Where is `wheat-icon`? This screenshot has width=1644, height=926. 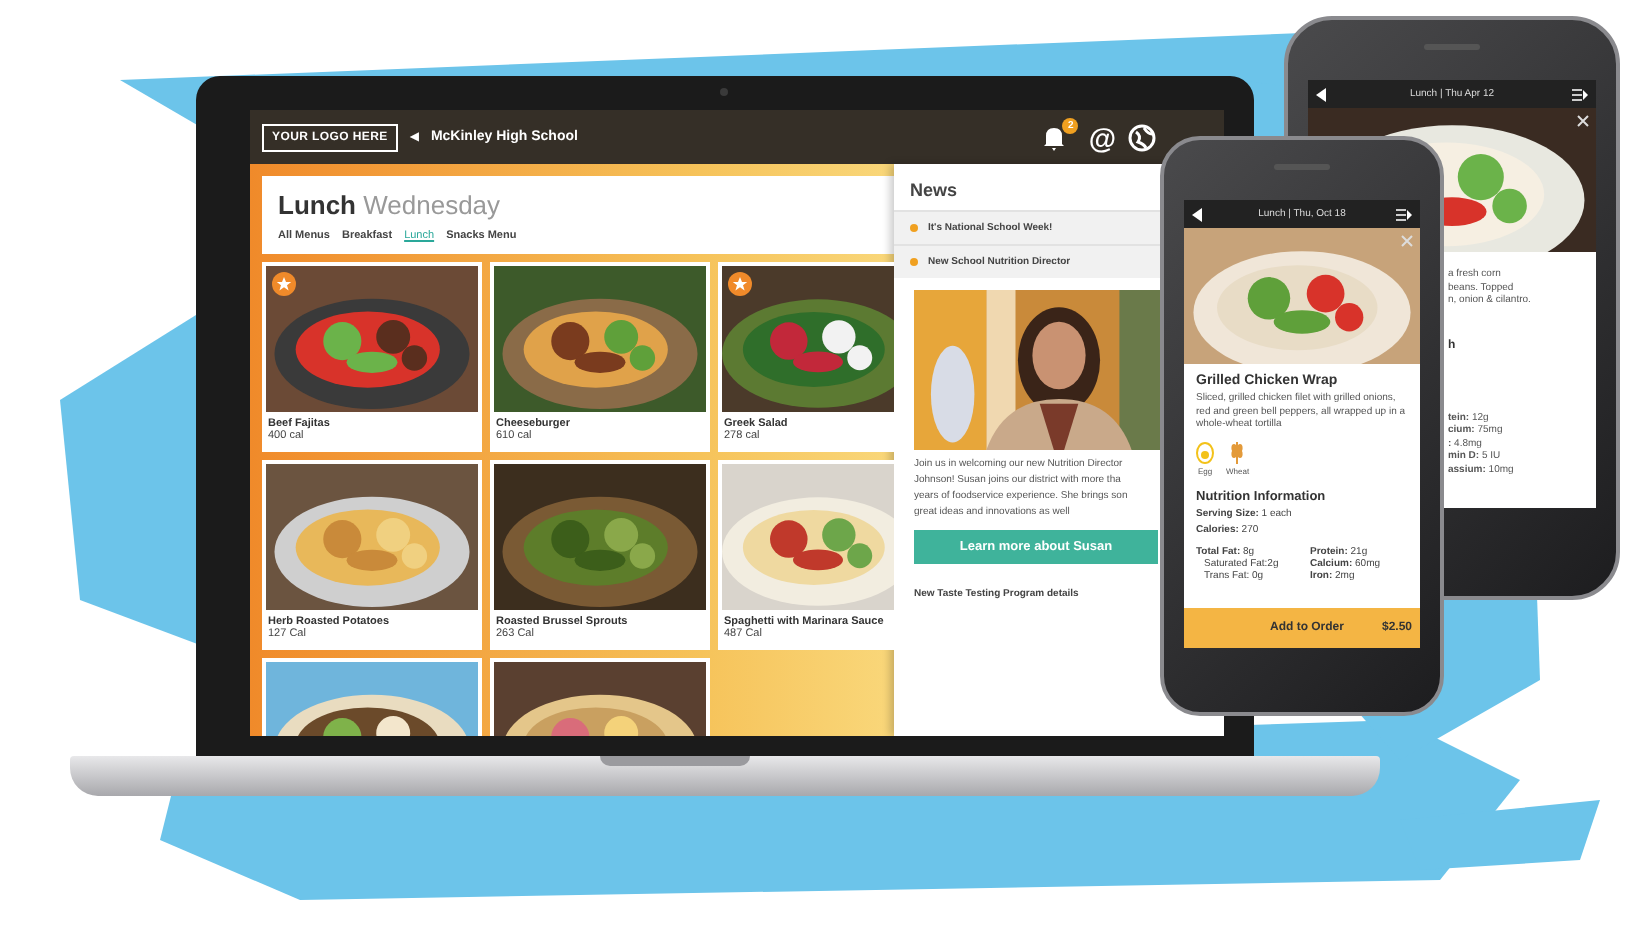 wheat-icon is located at coordinates (1237, 452).